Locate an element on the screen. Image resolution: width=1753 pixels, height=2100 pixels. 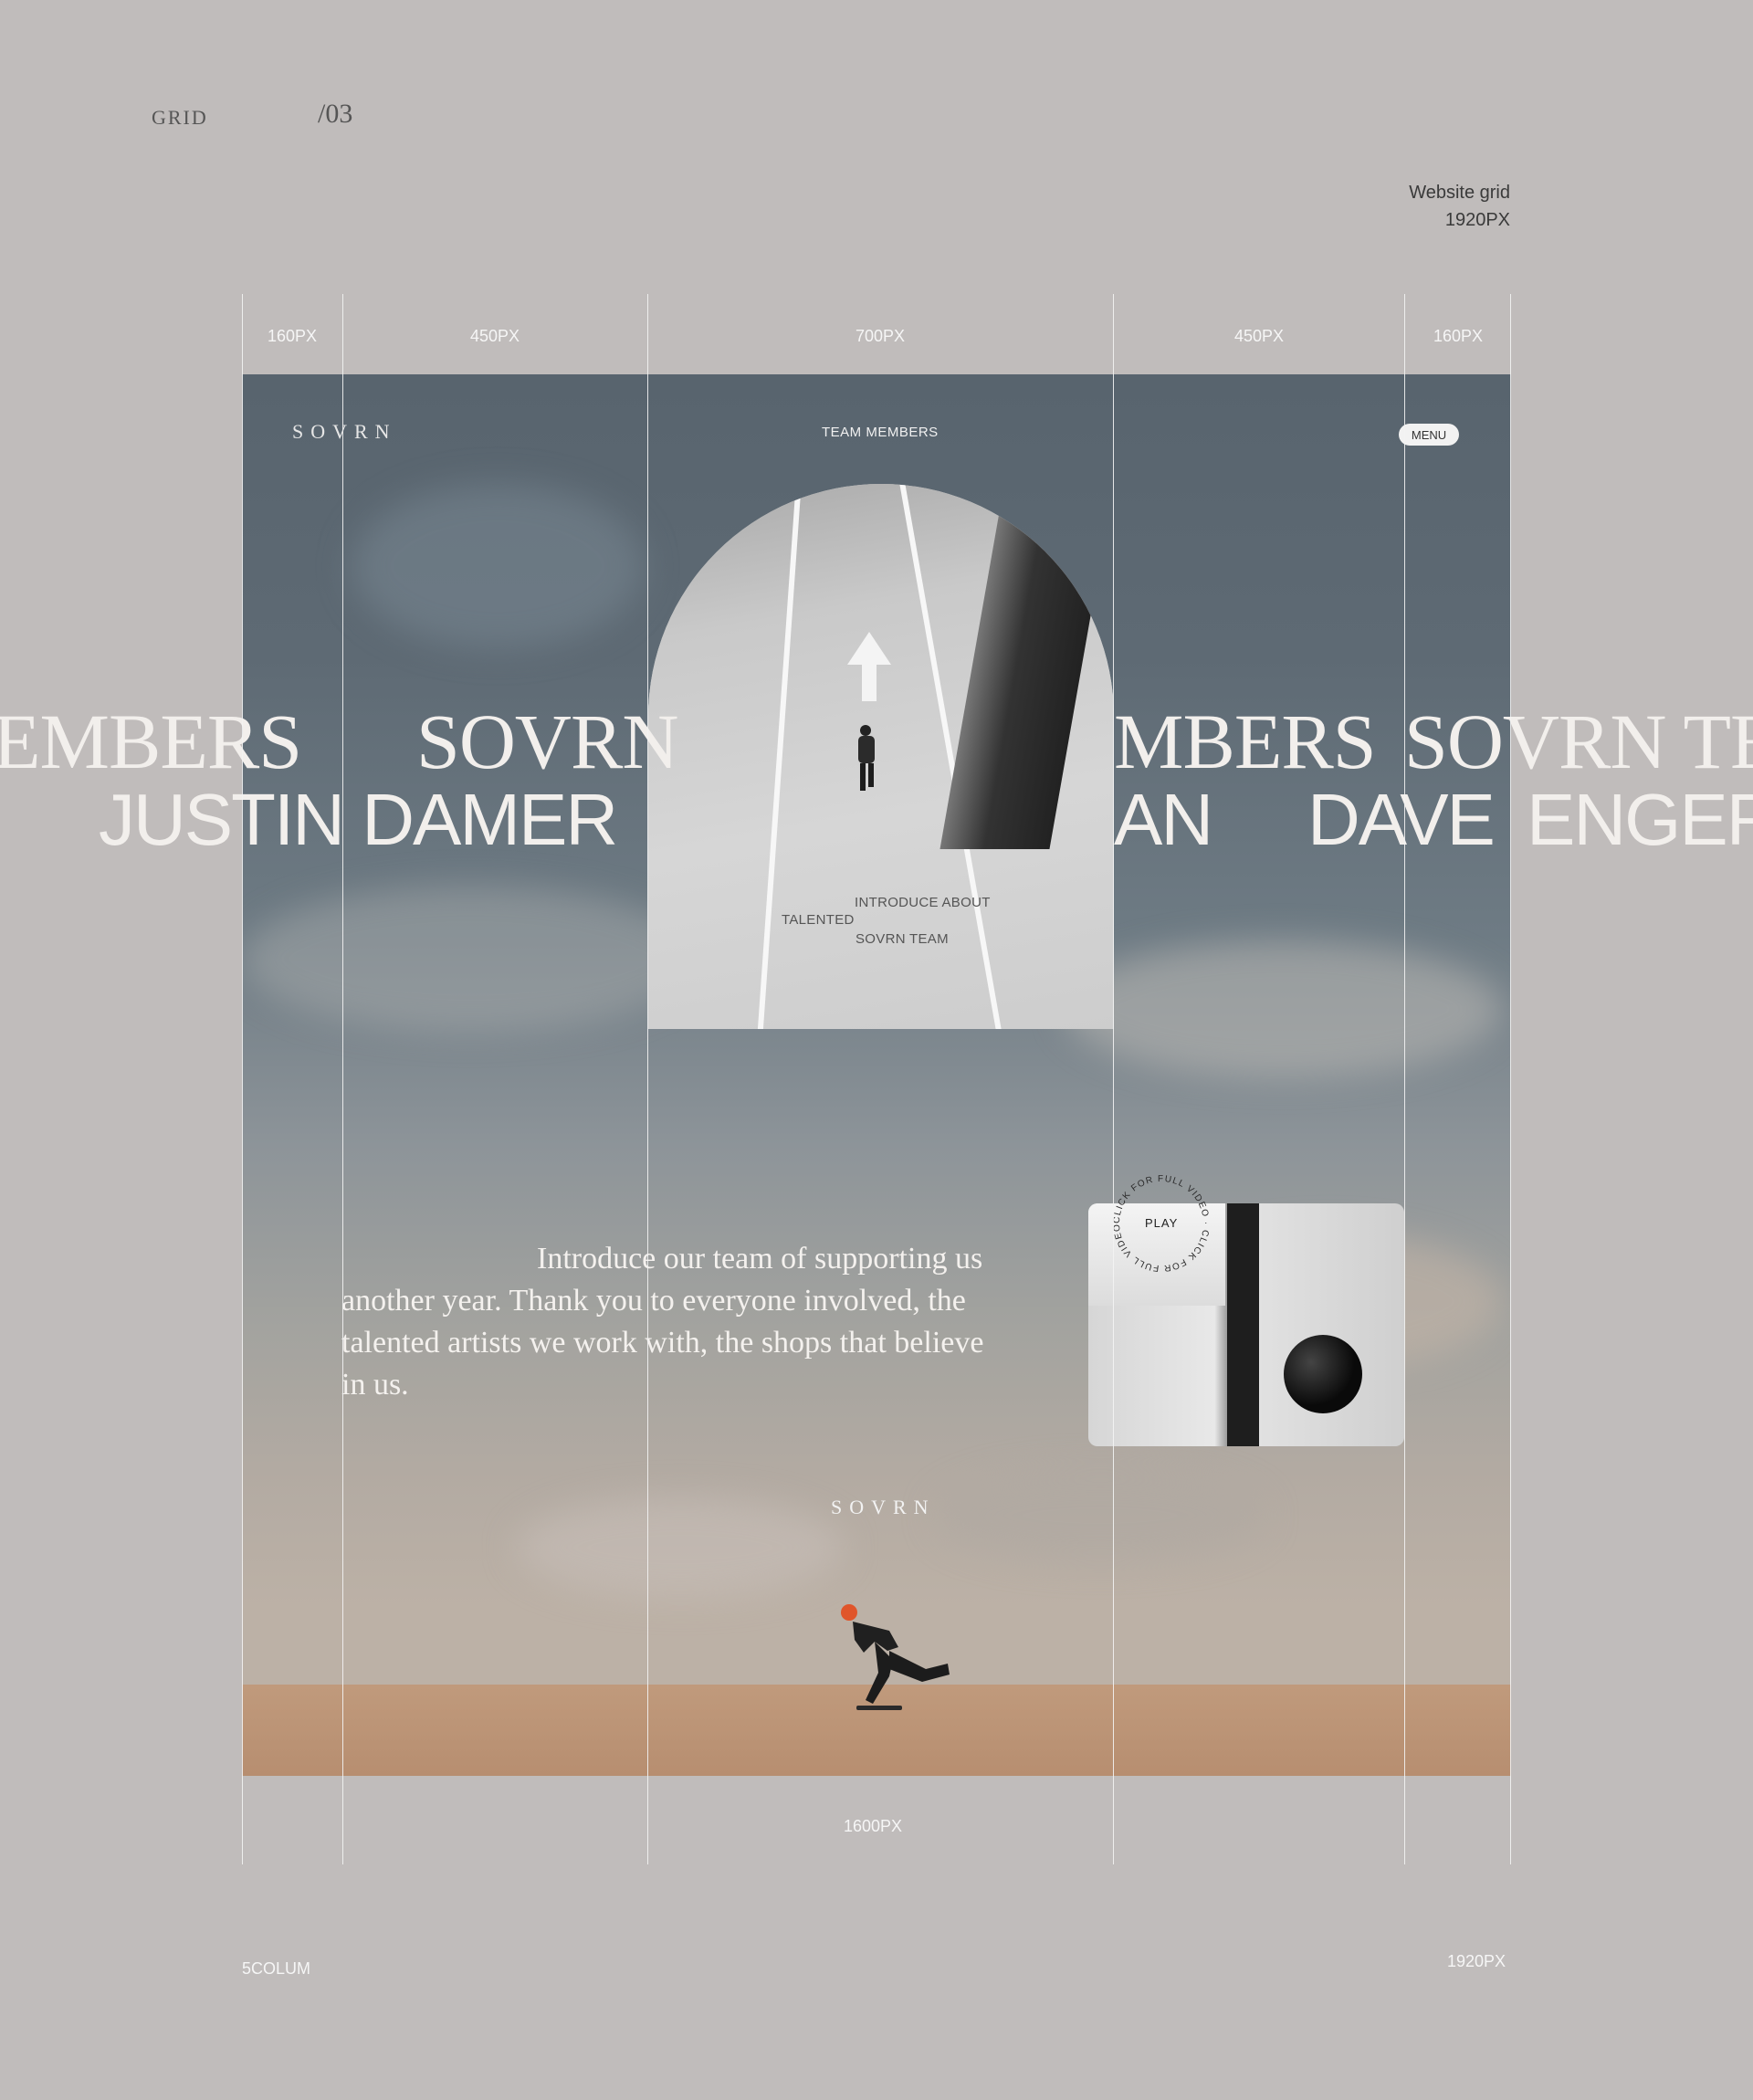
page-width-label: 1920PX is located at coordinates (1476, 1961).